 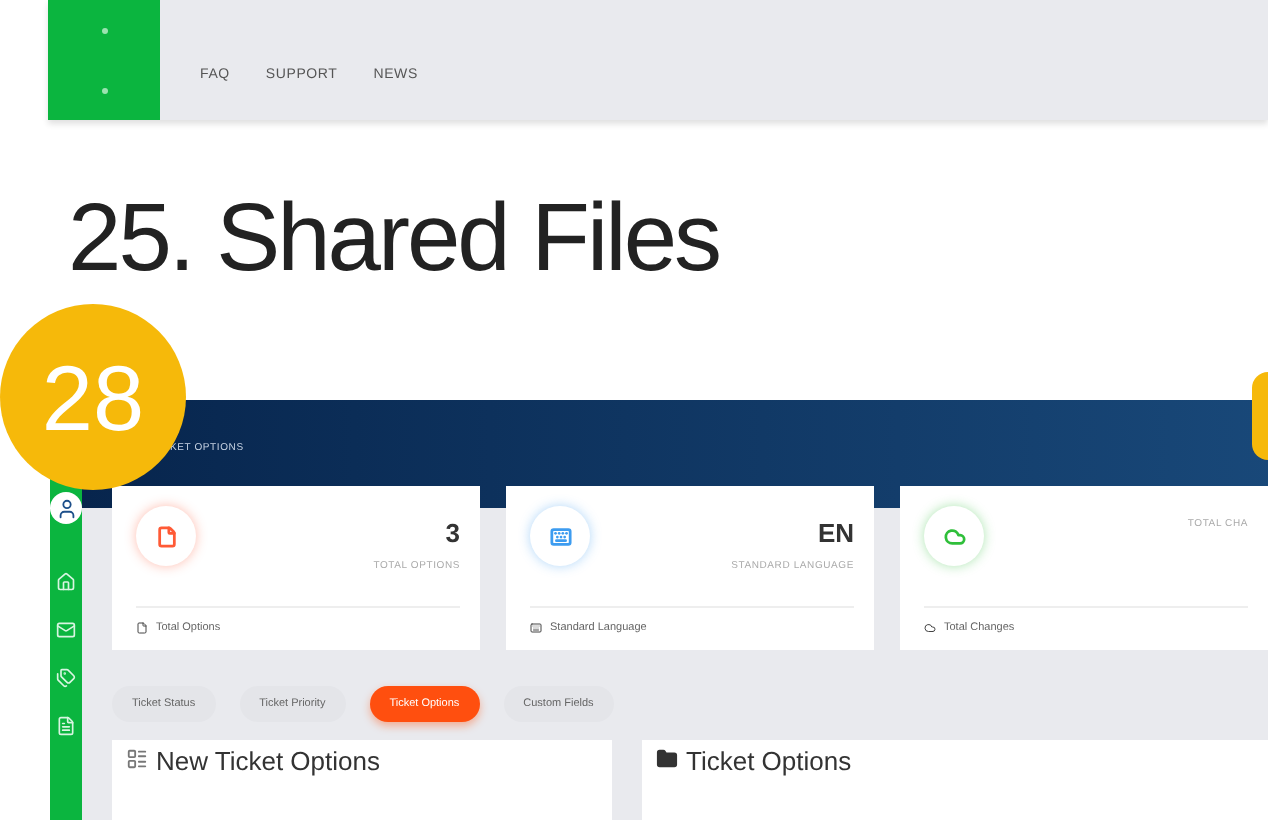 What do you see at coordinates (137, 759) in the screenshot?
I see `list-icon` at bounding box center [137, 759].